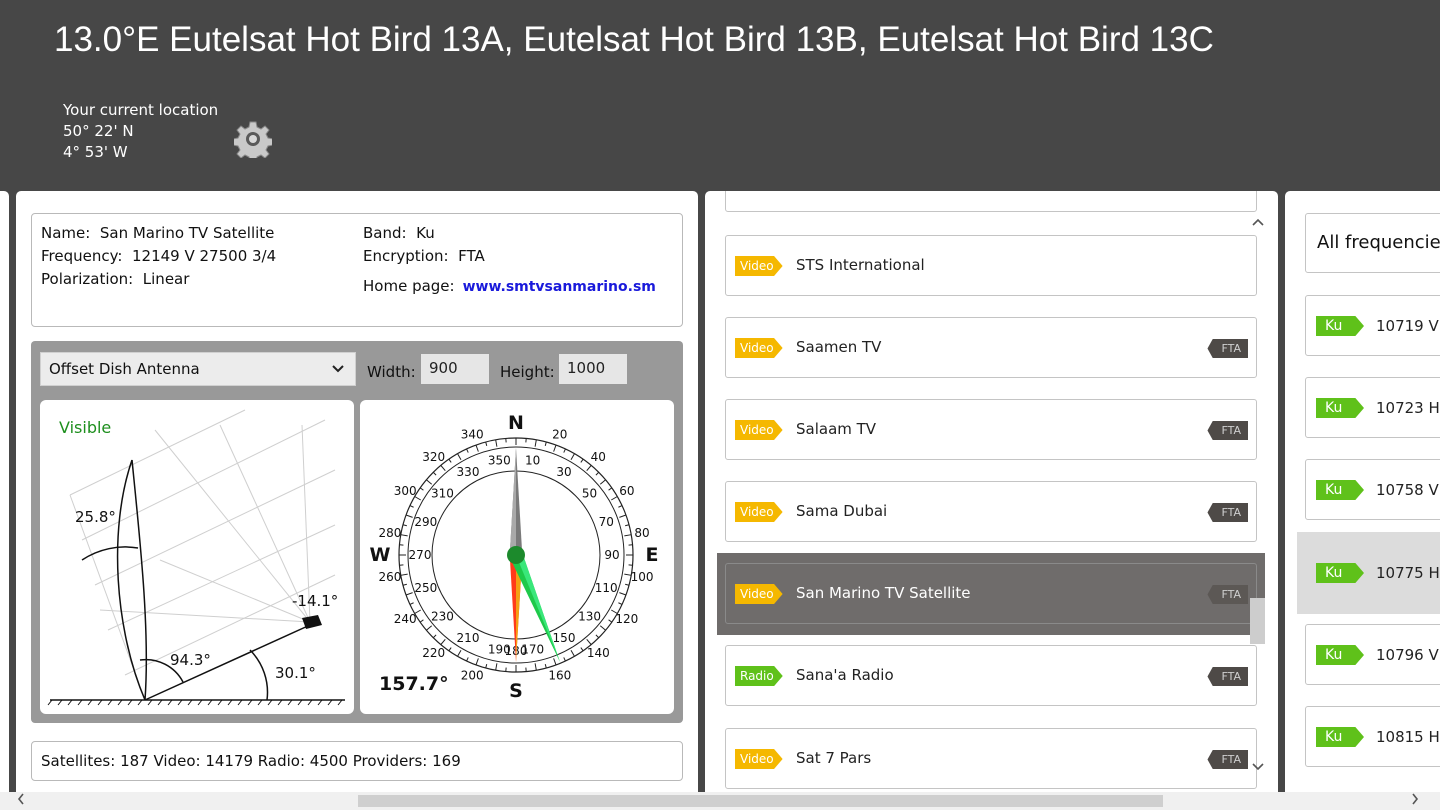 The width and height of the screenshot is (1440, 810). What do you see at coordinates (559, 287) in the screenshot?
I see `homepage-link: www.smtvsanmarino.sm` at bounding box center [559, 287].